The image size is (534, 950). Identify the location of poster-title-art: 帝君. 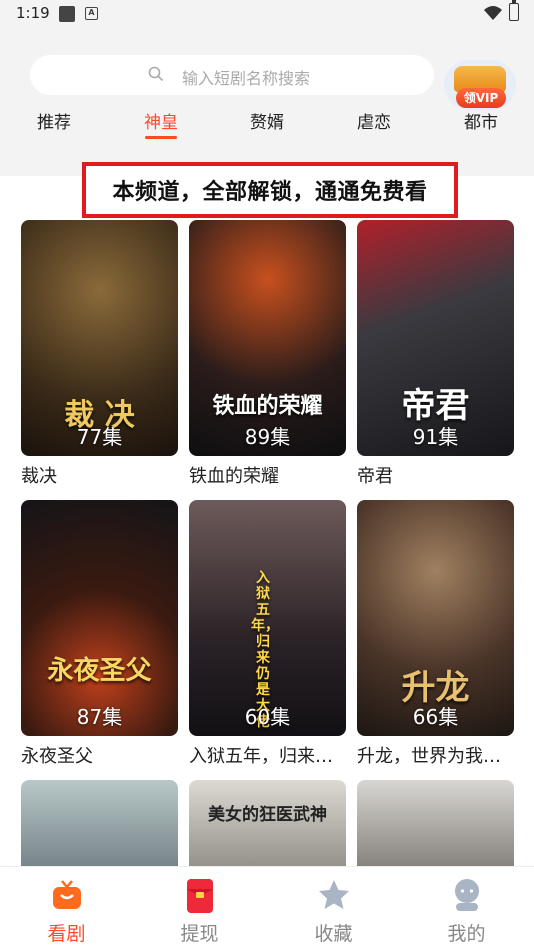
(435, 406).